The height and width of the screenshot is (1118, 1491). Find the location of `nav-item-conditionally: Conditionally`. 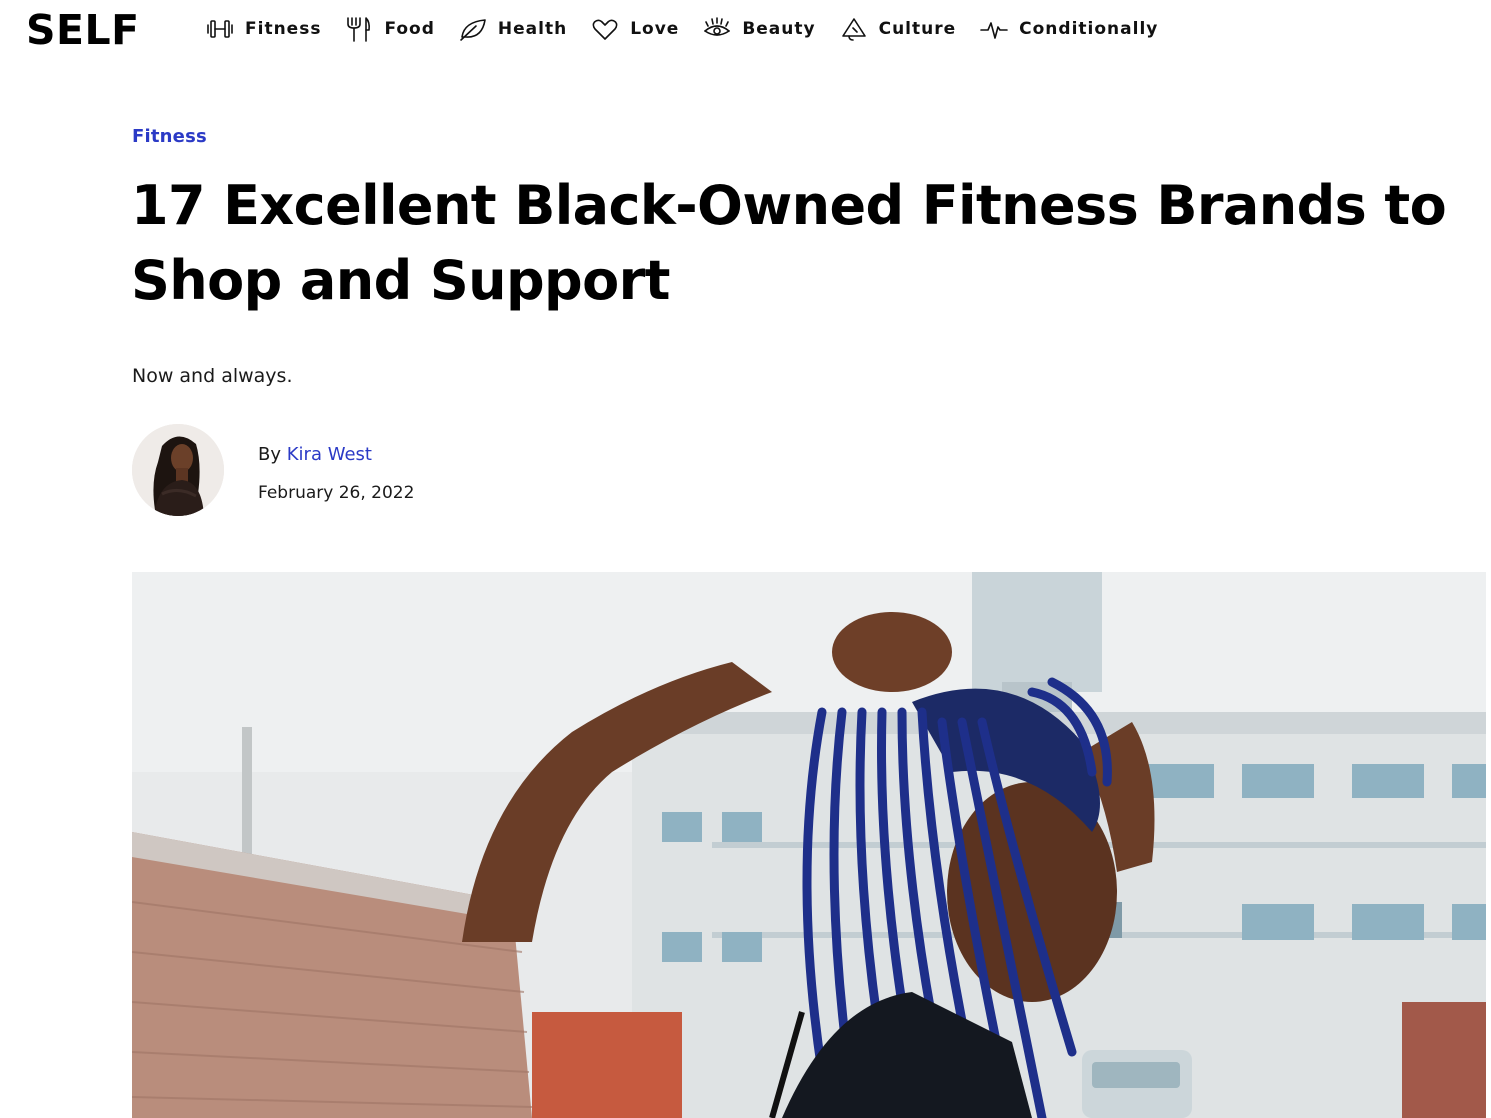

nav-item-conditionally: Conditionally is located at coordinates (1068, 29).